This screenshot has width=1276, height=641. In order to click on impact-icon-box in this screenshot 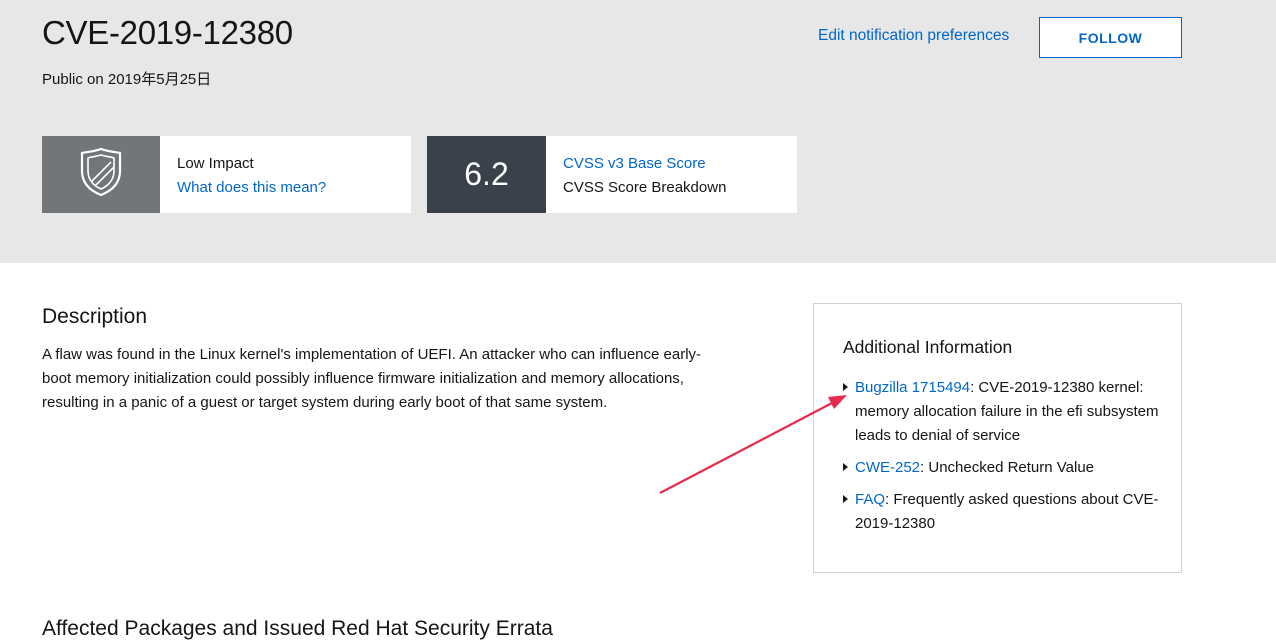, I will do `click(101, 174)`.